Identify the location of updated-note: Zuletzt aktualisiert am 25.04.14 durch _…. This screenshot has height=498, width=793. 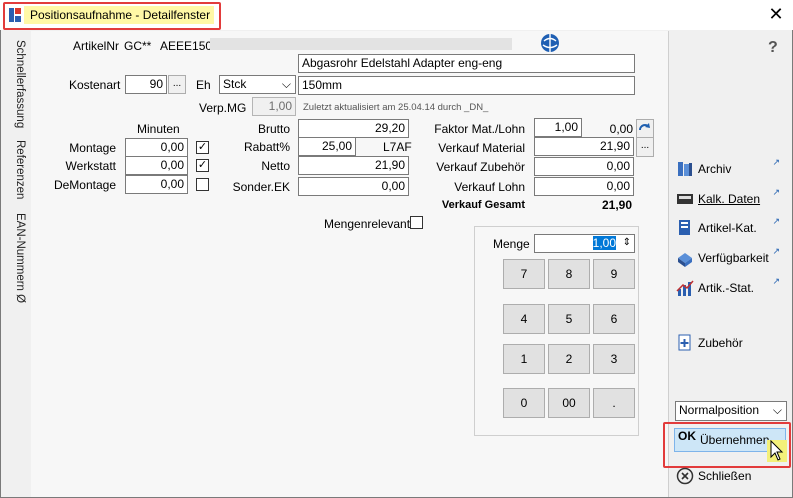
(396, 107).